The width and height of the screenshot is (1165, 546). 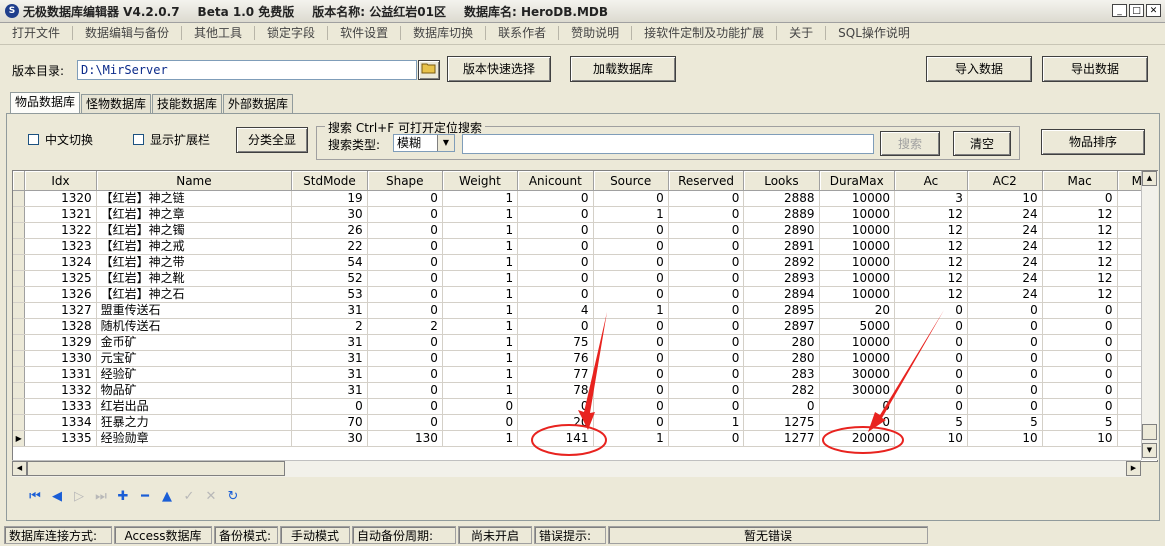 I want to click on cell-duramax: 20000, so click(x=857, y=438).